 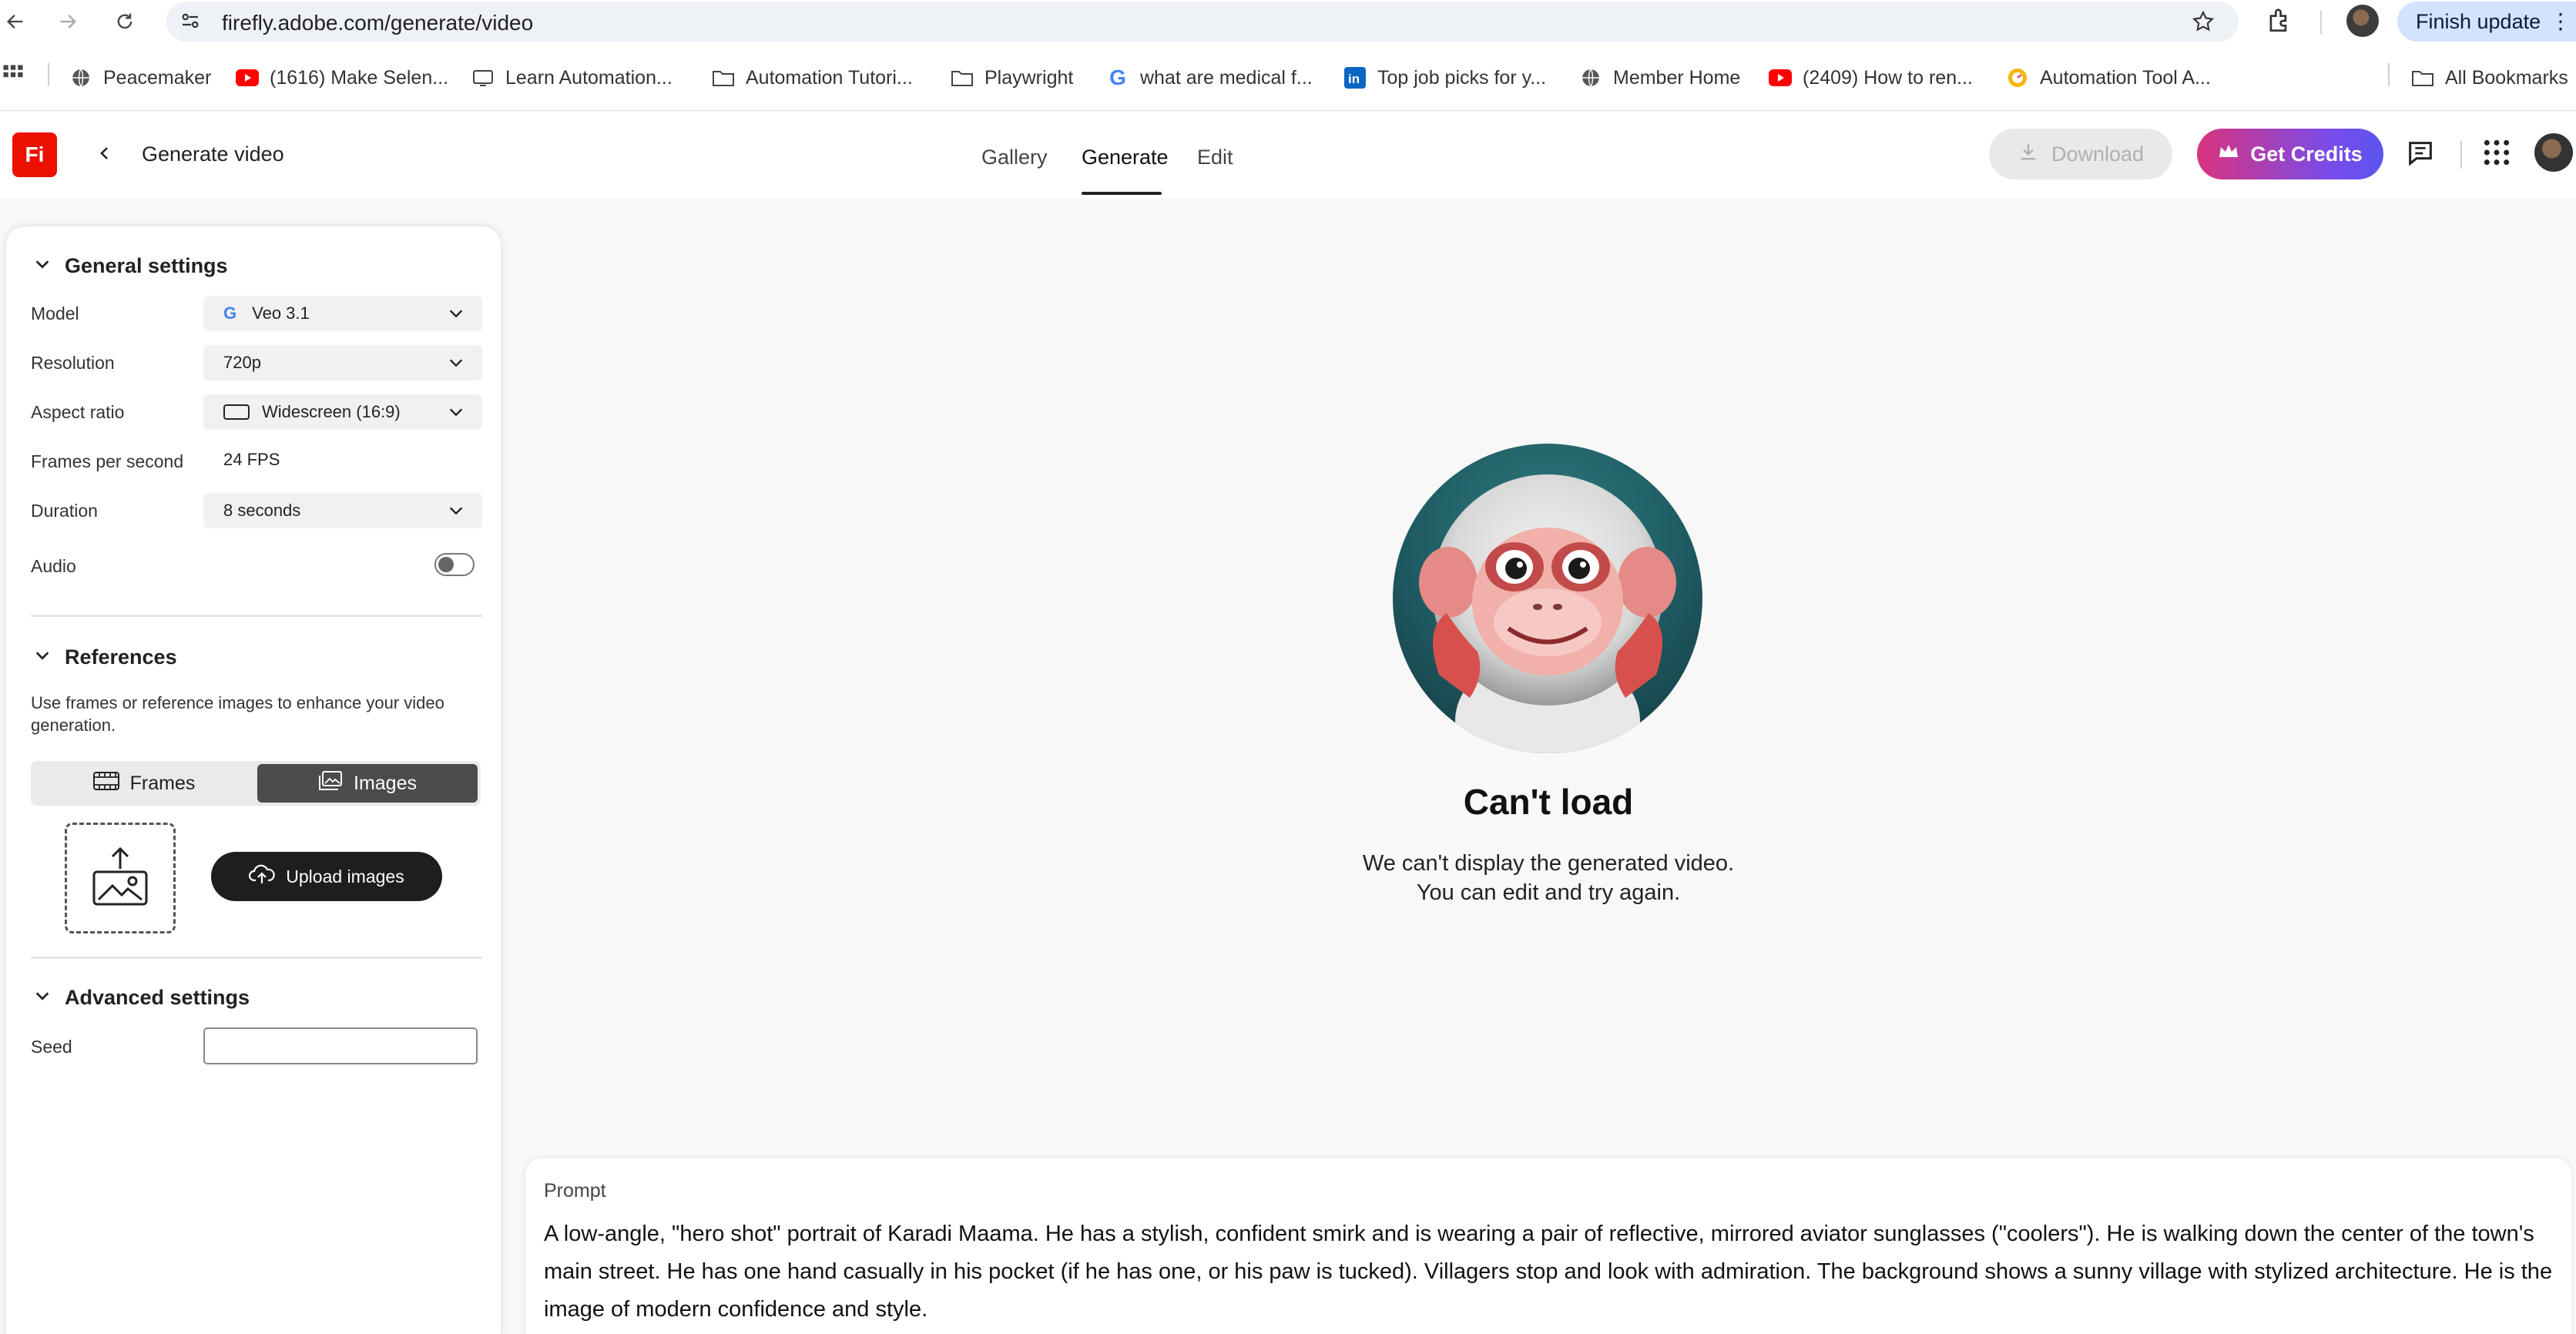 I want to click on upload-images-label: Upload images, so click(x=345, y=876).